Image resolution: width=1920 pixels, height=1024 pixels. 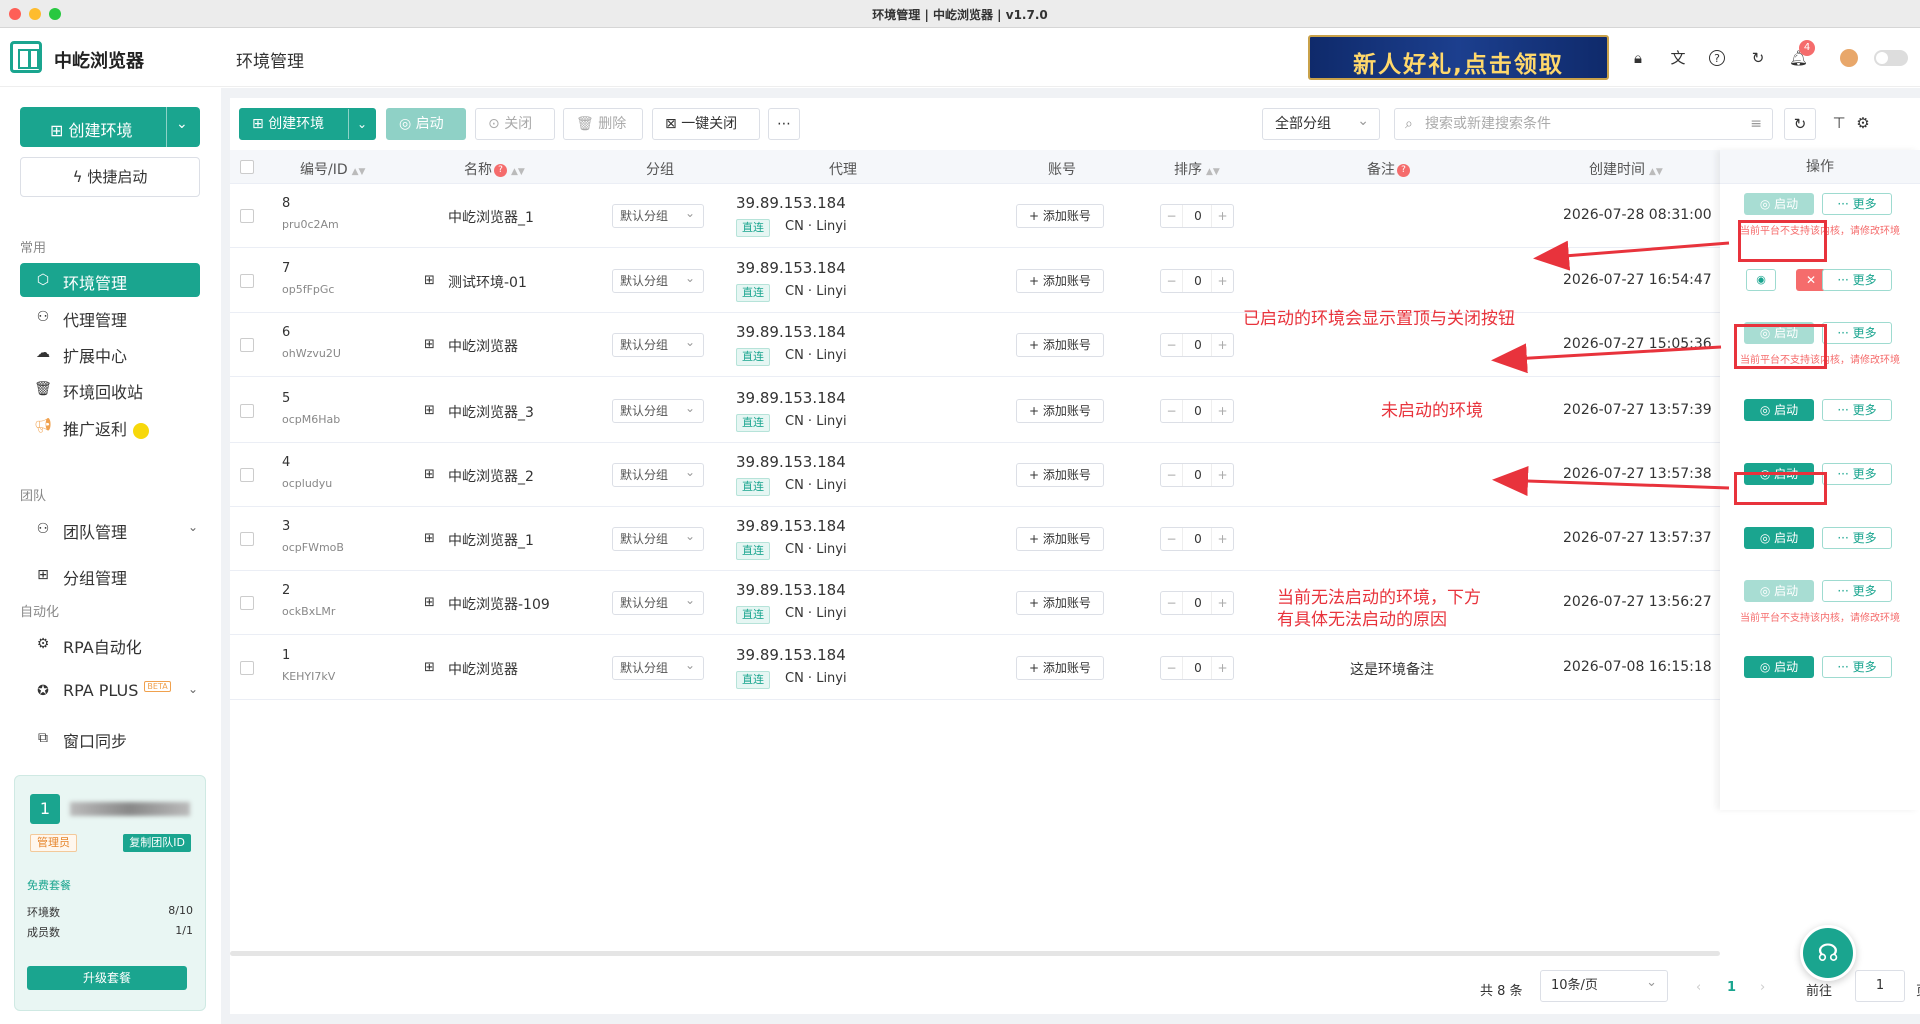 I want to click on sidebar-item-rpa: ⚙ RPA自动化, so click(x=110, y=644).